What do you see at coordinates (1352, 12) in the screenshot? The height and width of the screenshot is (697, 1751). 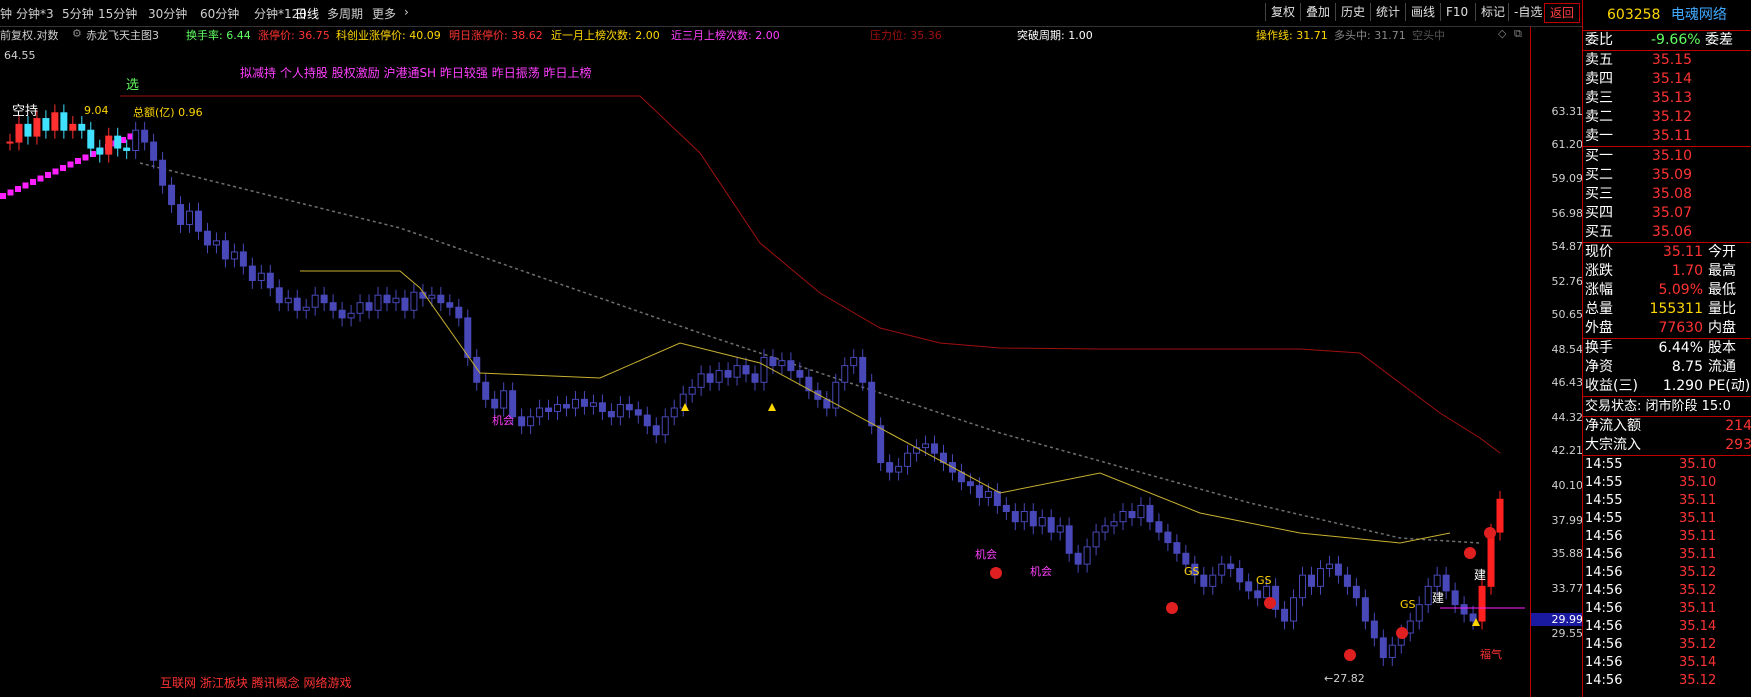 I see `toolbar-button-2: 历史` at bounding box center [1352, 12].